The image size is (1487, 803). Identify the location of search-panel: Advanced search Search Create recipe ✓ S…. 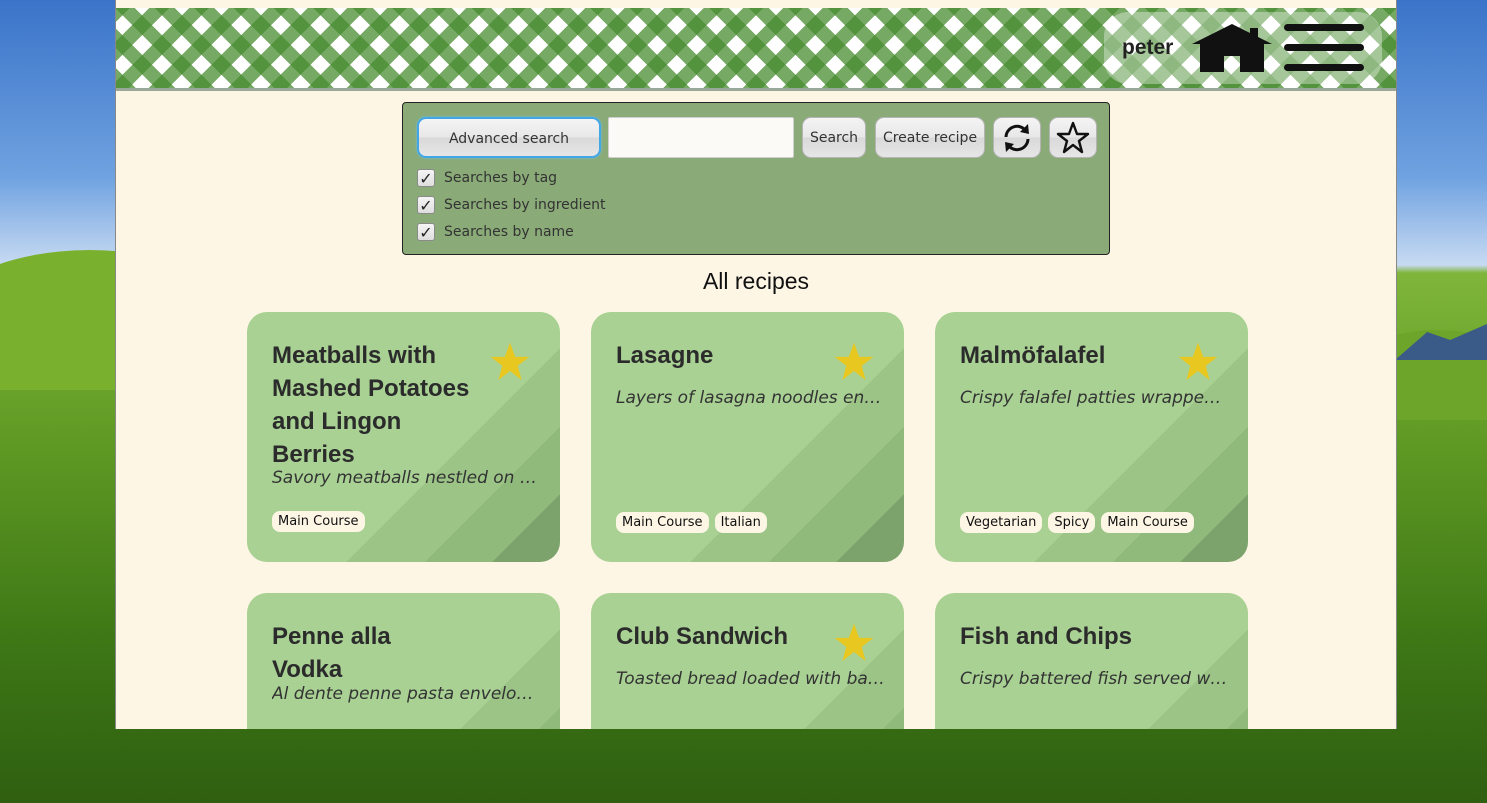
(756, 178).